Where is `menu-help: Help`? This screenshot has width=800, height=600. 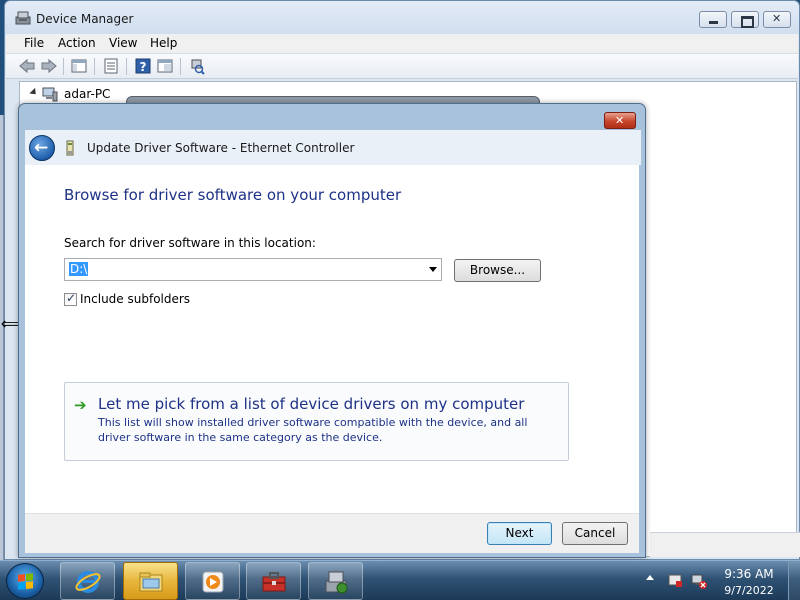 menu-help: Help is located at coordinates (163, 43).